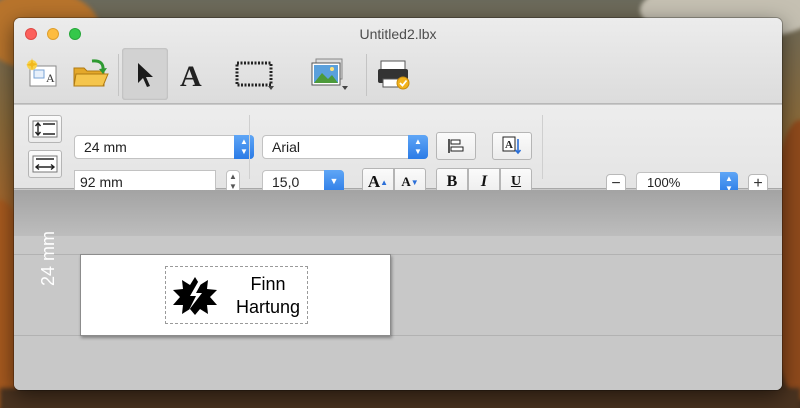 This screenshot has height=408, width=800. I want to click on text-tool-icon: A, so click(191, 74).